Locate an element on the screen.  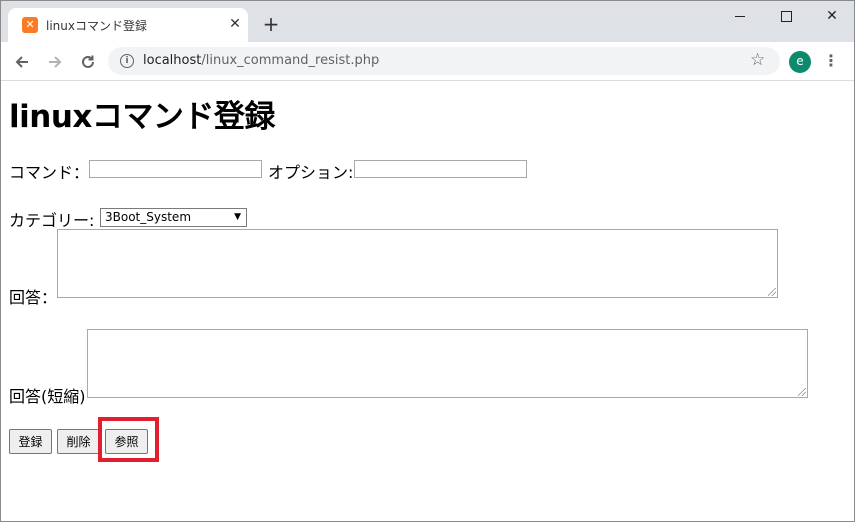
maximize-icon is located at coordinates (786, 16).